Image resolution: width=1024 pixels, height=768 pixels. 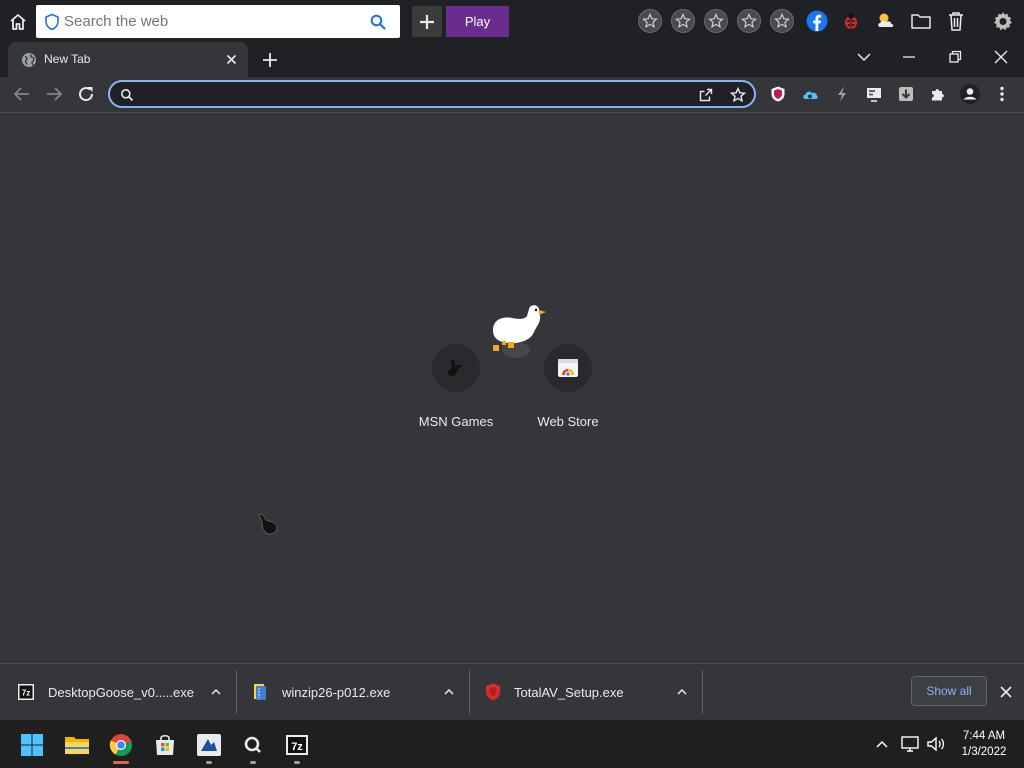 I want to click on tab-title: New Tab, so click(x=67, y=59).